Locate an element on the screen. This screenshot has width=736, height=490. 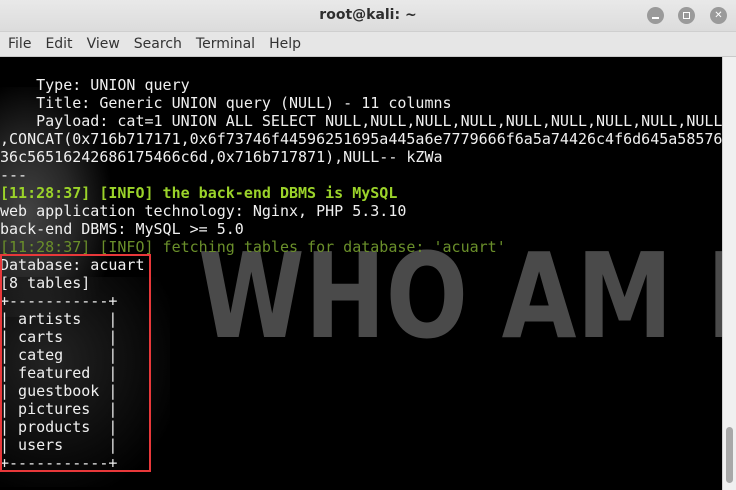
minimize-icon is located at coordinates (655, 15).